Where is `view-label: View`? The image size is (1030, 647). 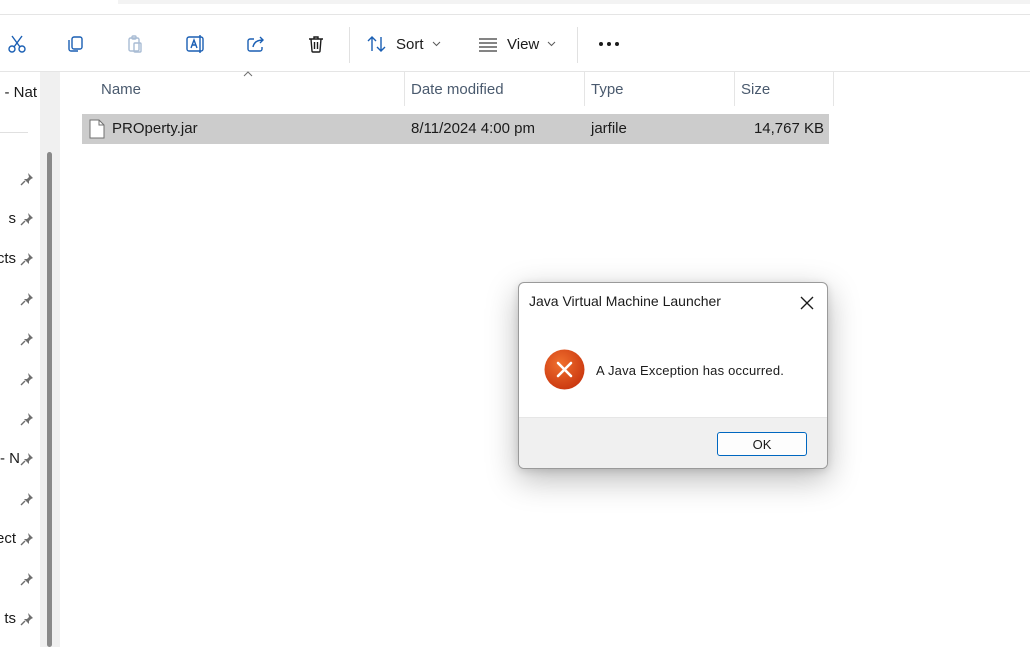
view-label: View is located at coordinates (523, 44).